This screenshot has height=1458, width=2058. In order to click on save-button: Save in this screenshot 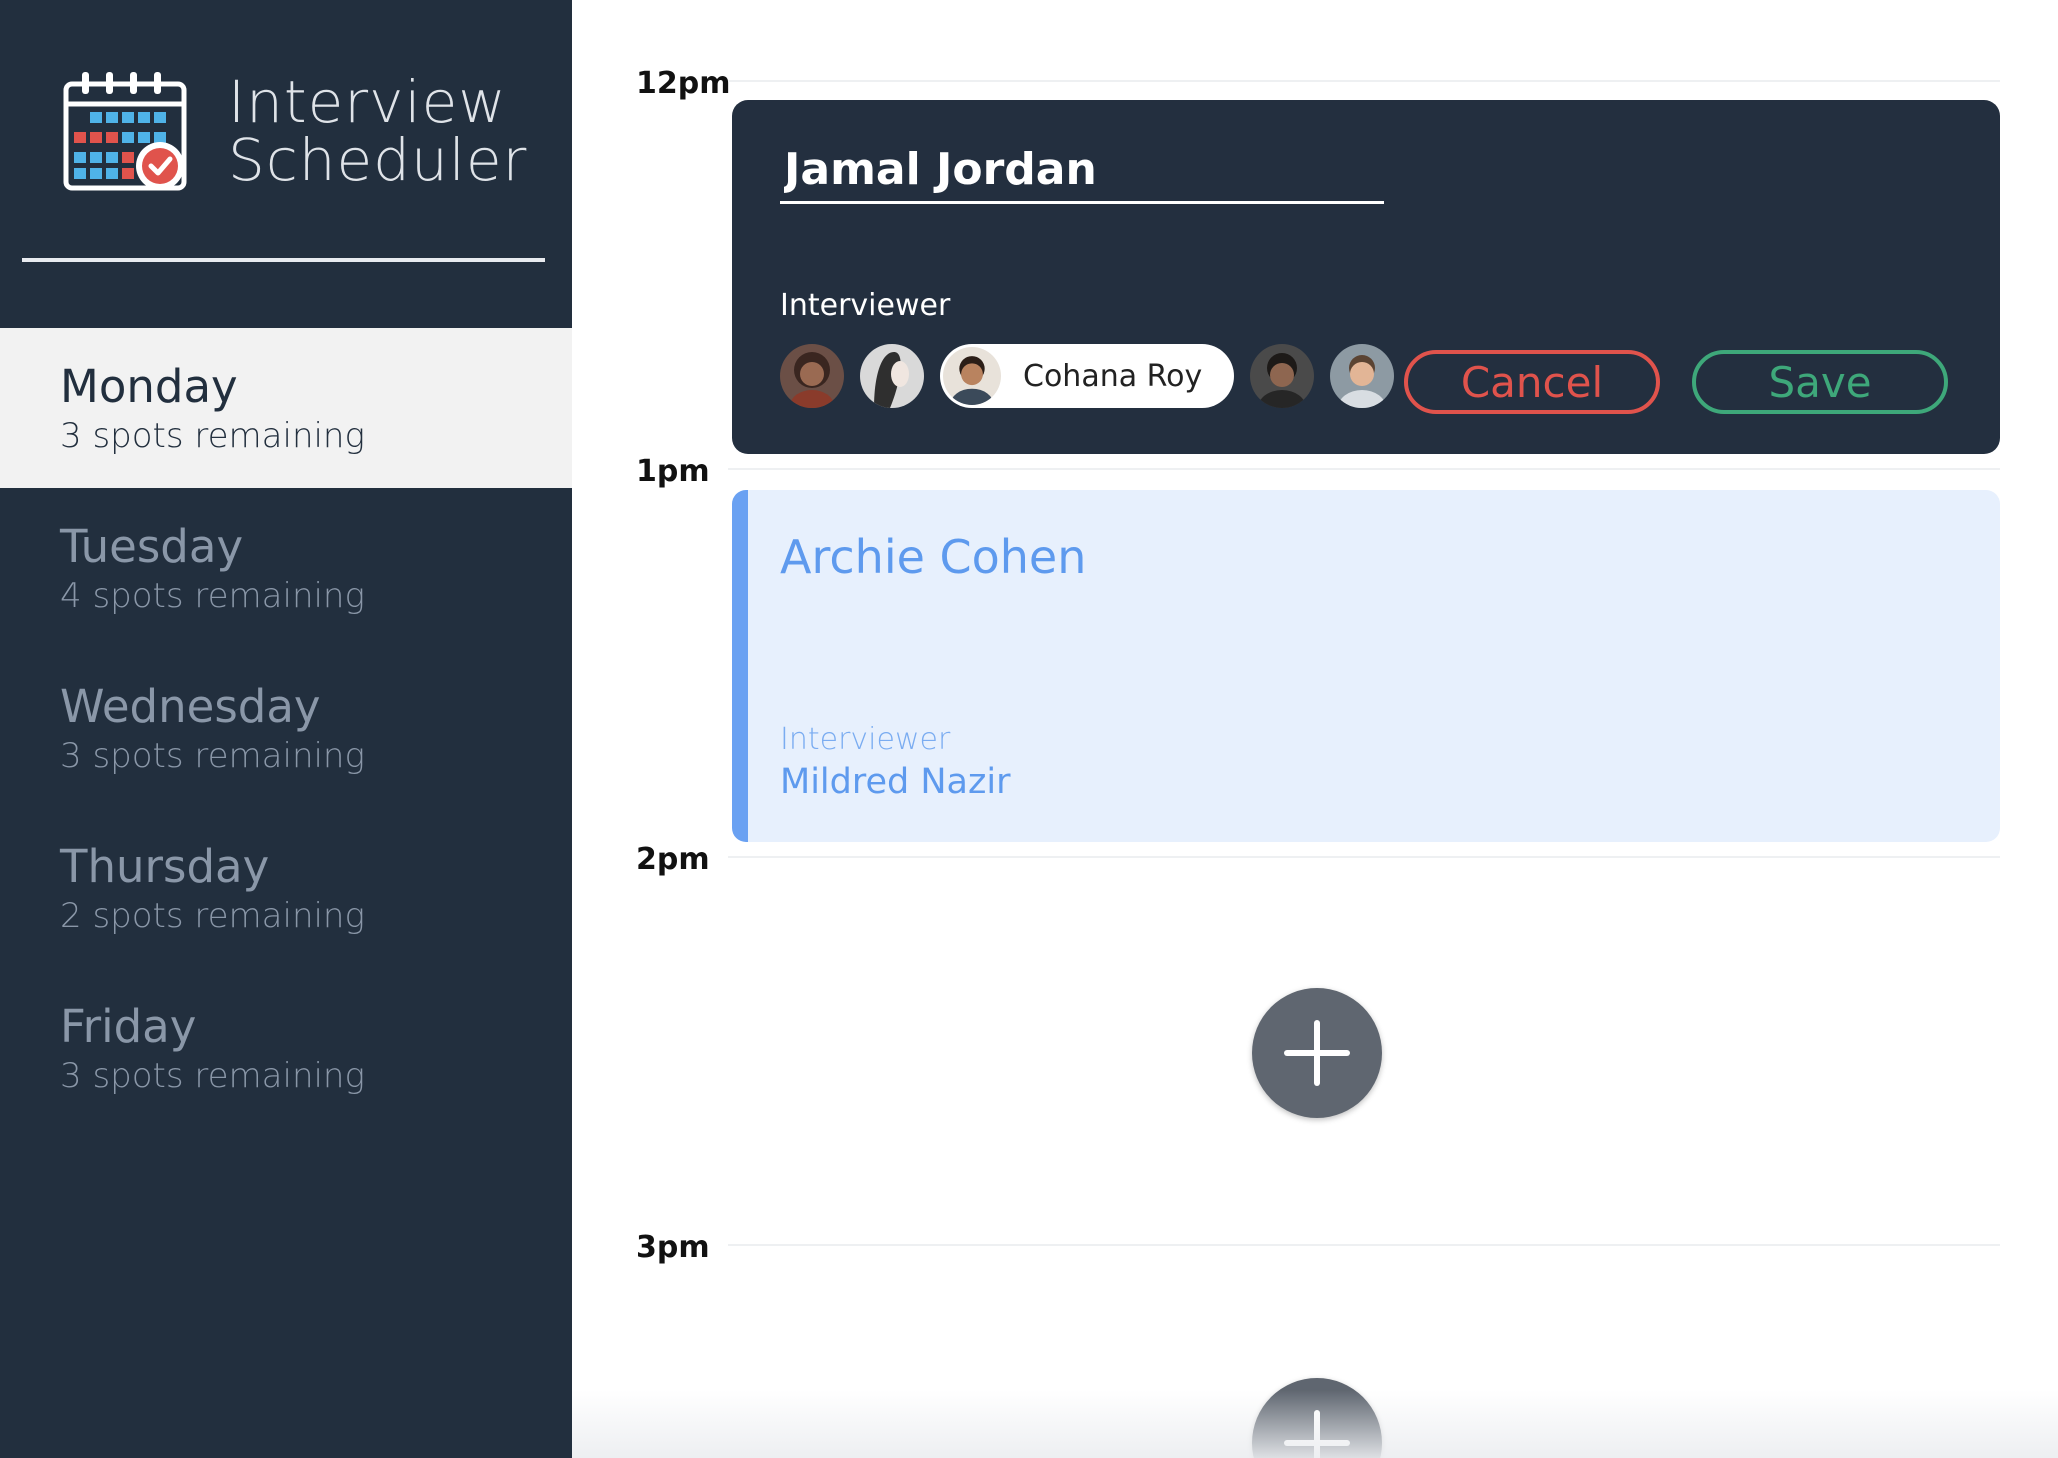, I will do `click(1820, 382)`.